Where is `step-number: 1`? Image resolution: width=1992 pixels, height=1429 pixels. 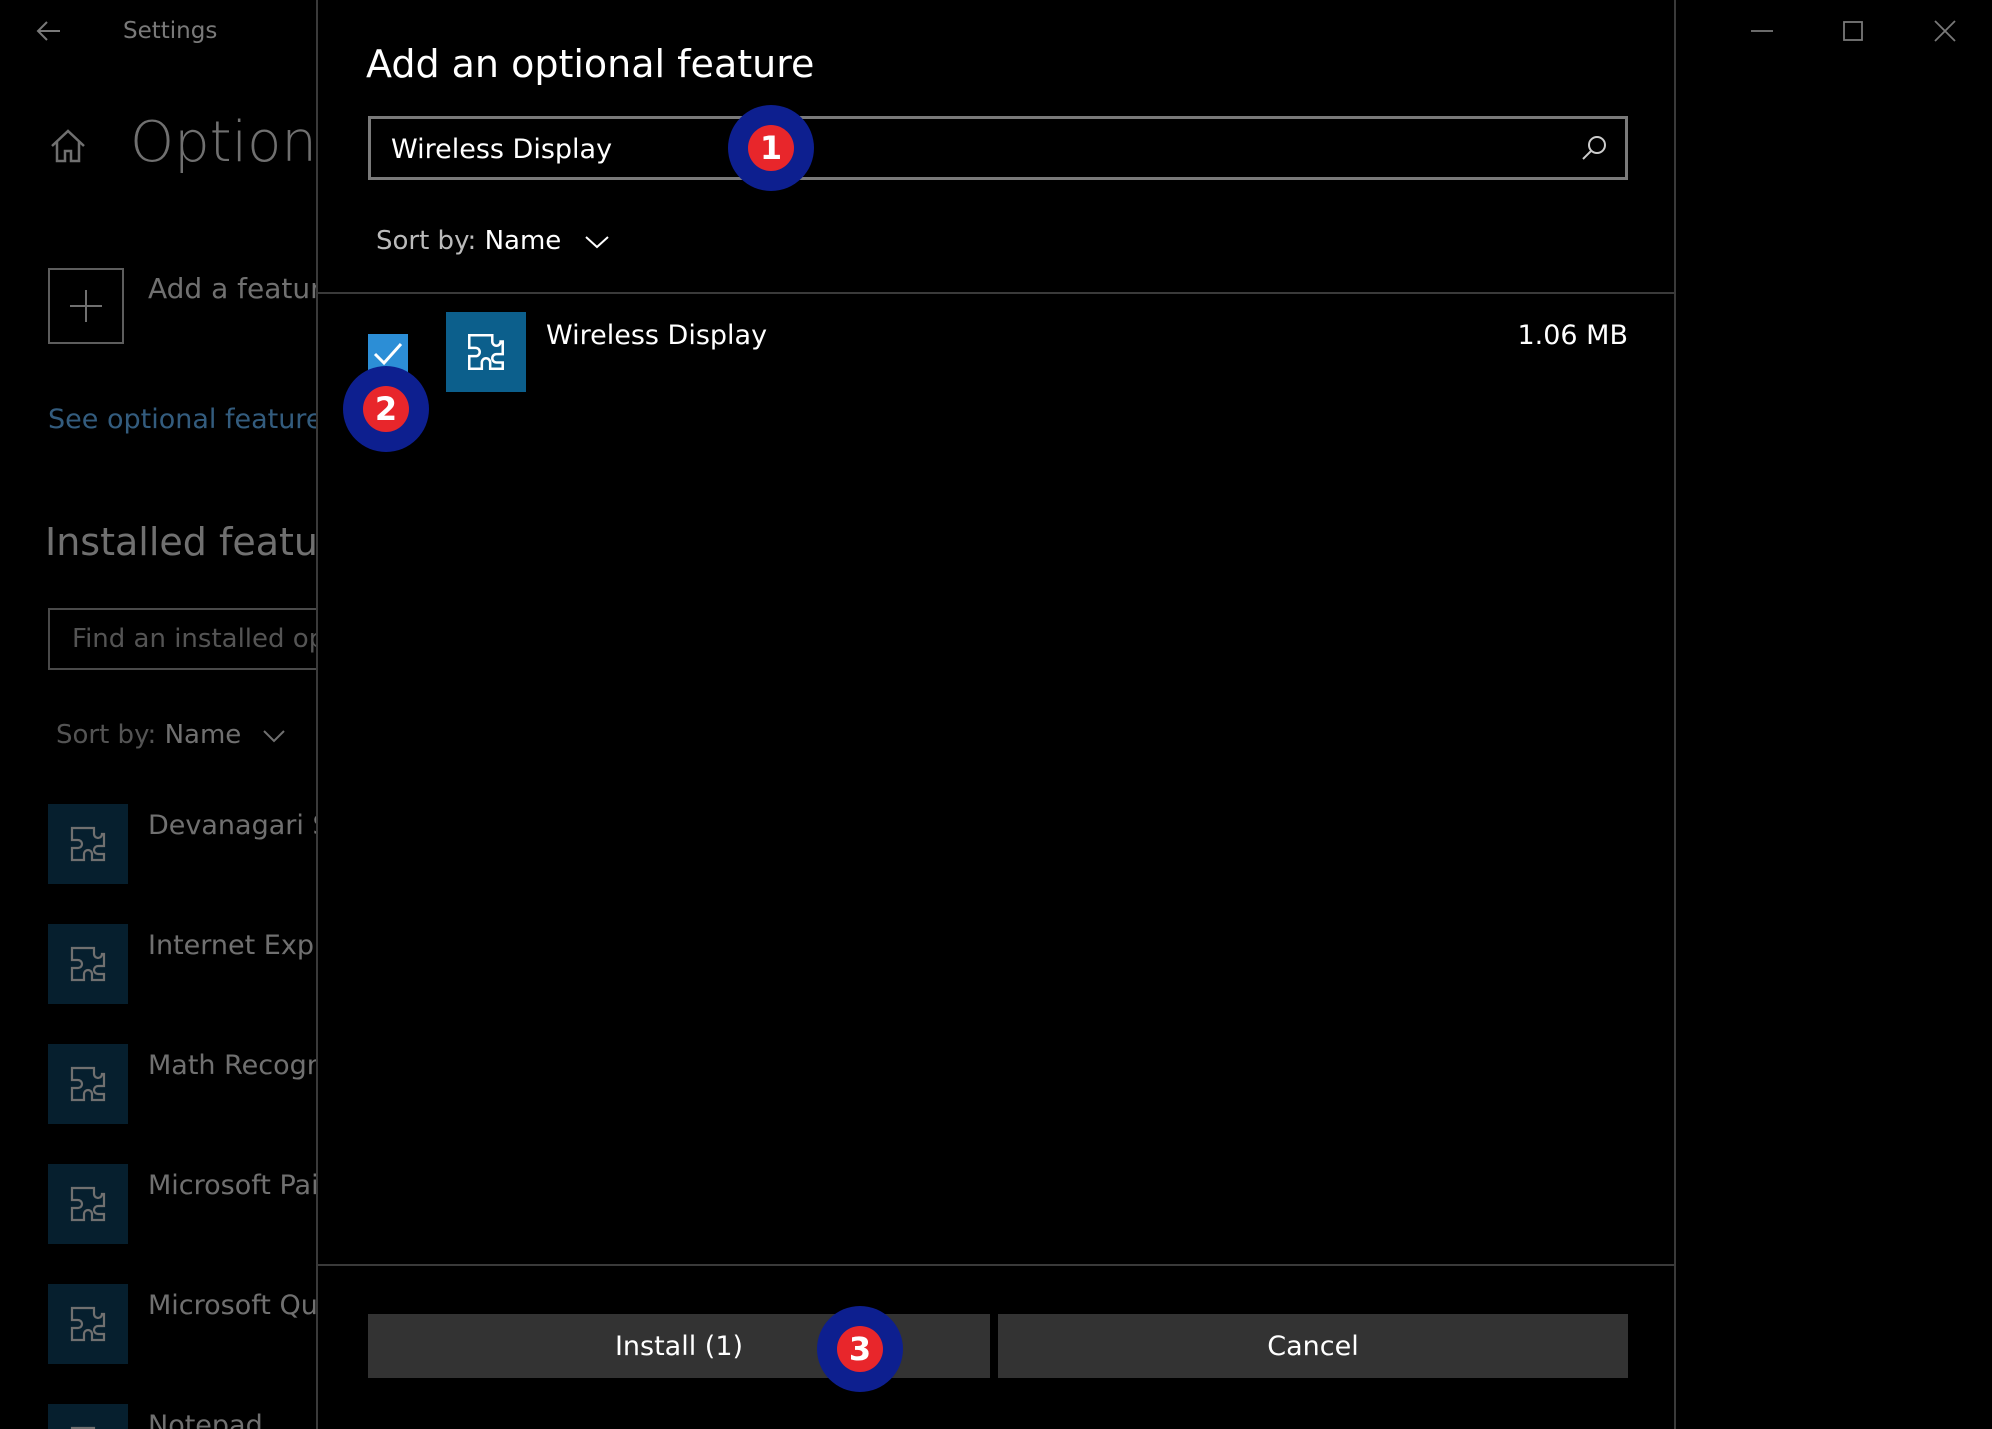 step-number: 1 is located at coordinates (771, 148).